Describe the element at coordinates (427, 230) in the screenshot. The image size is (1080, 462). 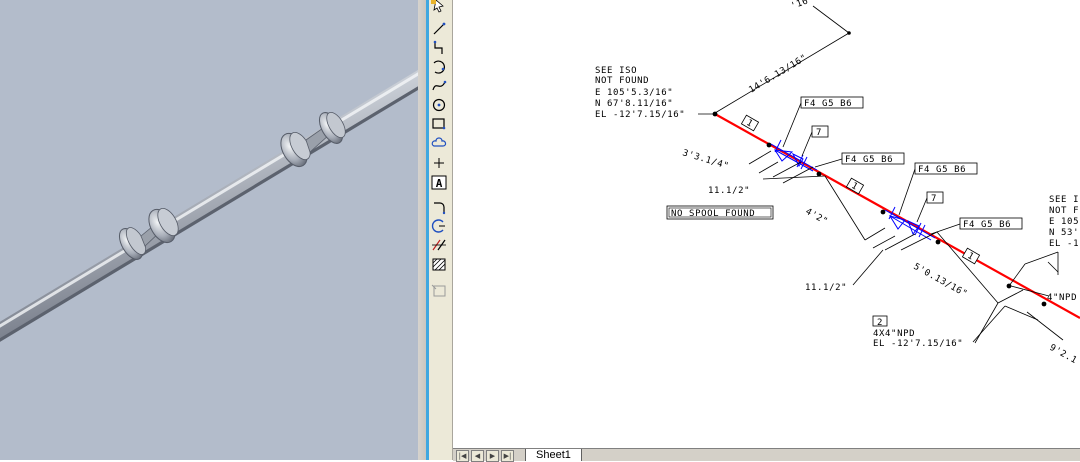
I see `toolbar-accent-bar` at that location.